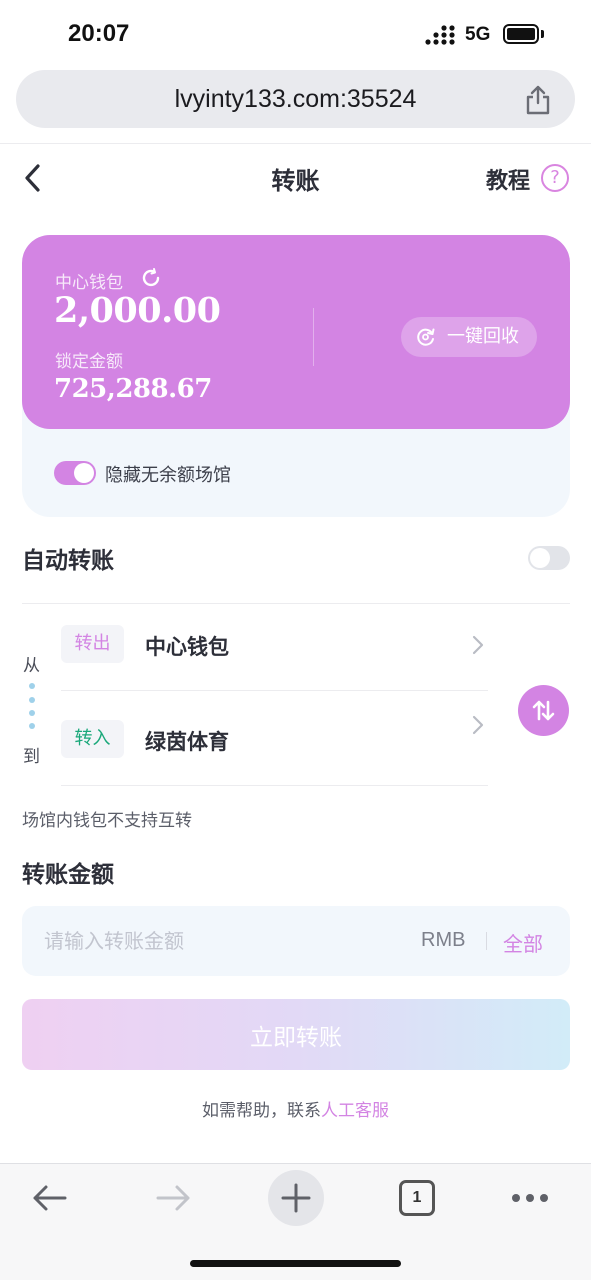 This screenshot has height=1280, width=591. I want to click on from-wallet-select: 中心钱包, so click(187, 646).